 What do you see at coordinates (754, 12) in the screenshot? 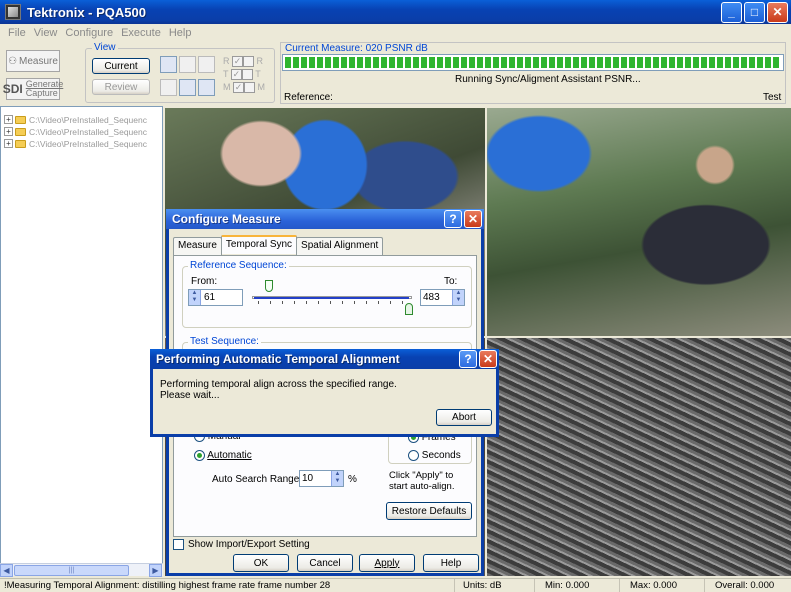
I see `maximize-button: □` at bounding box center [754, 12].